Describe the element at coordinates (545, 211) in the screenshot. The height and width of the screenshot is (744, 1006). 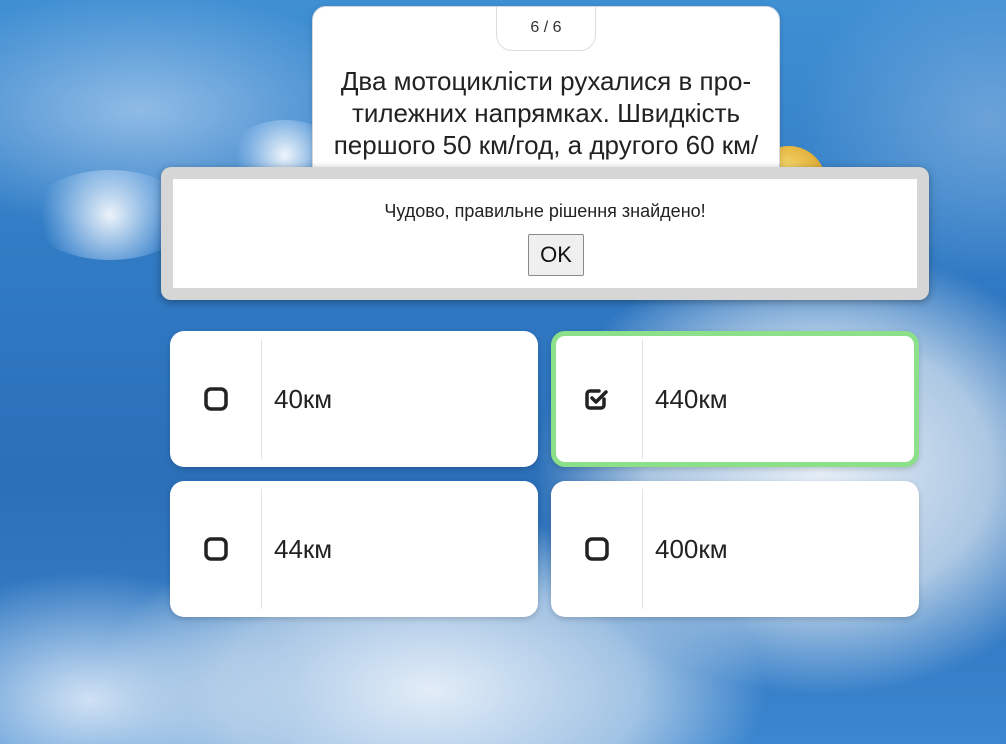
I see `dialog-message: Чудово, правильне рішення знайдено!` at that location.